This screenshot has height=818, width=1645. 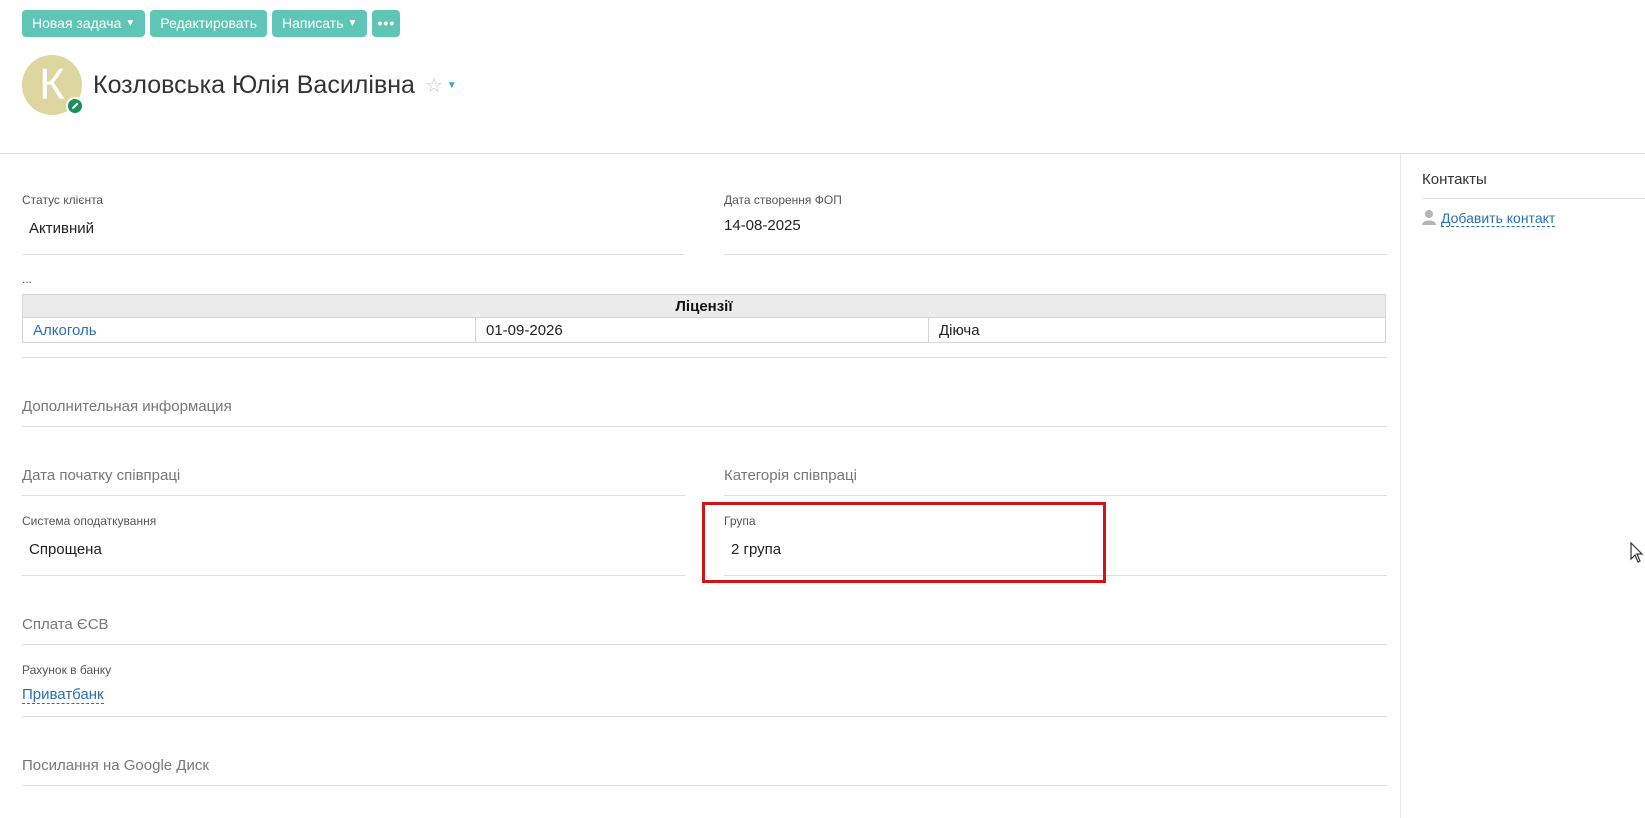 I want to click on edit-label: Редактировать, so click(x=208, y=23).